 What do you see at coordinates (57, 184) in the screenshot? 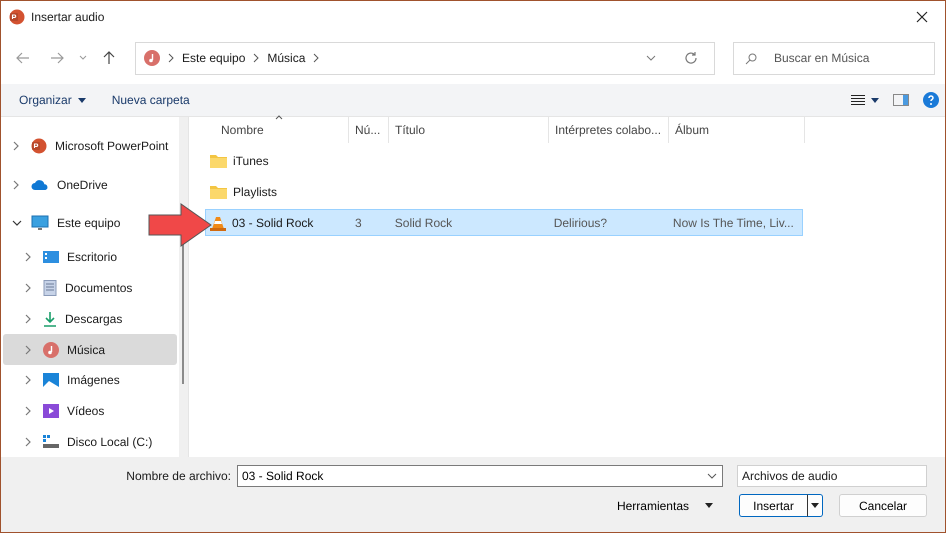
I see `sidebar-item: OneDrive` at bounding box center [57, 184].